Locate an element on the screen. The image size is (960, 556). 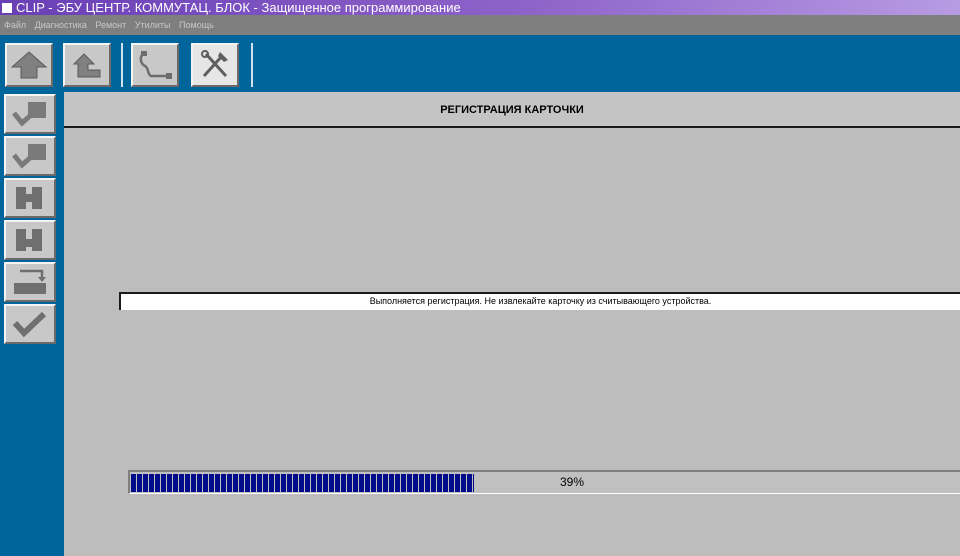
sidebar-button-transfer is located at coordinates (30, 282).